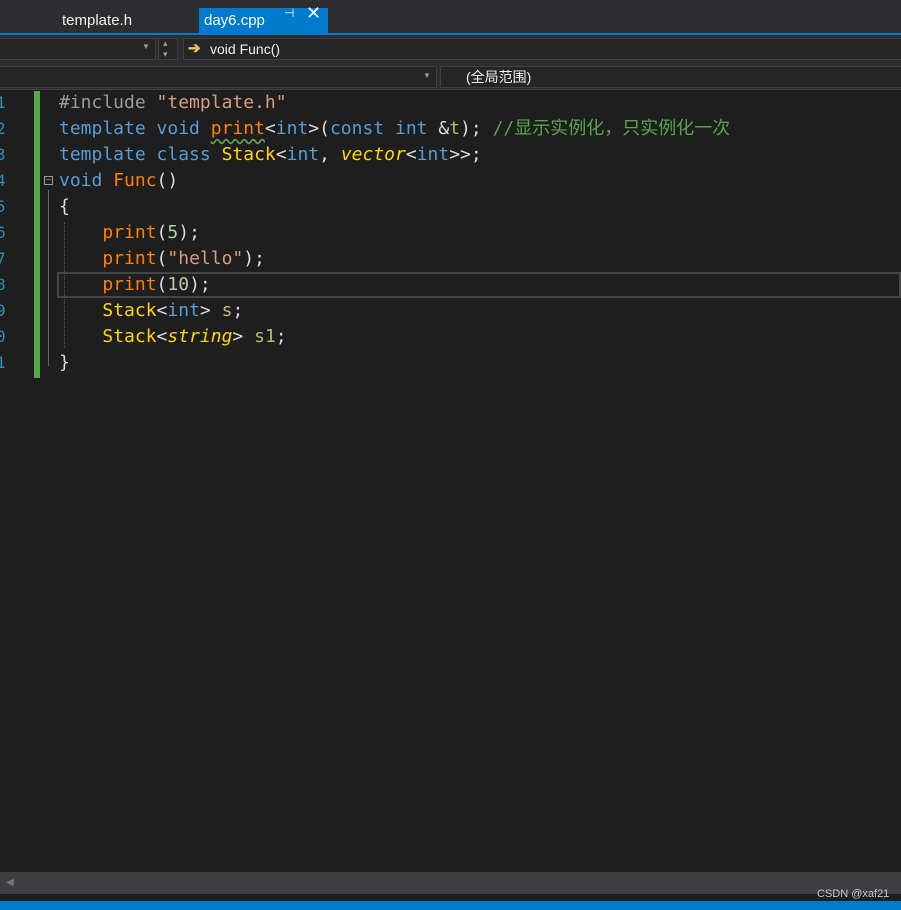 This screenshot has width=901, height=910. I want to click on chevron-down-icon: ▾, so click(165, 54).